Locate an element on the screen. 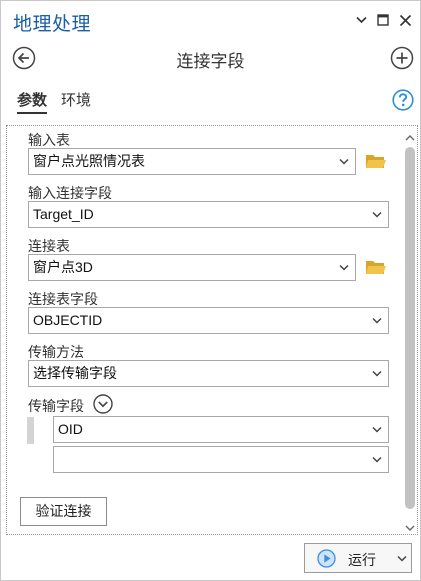 This screenshot has width=421, height=581. title-bar: 地理处理 is located at coordinates (210, 20).